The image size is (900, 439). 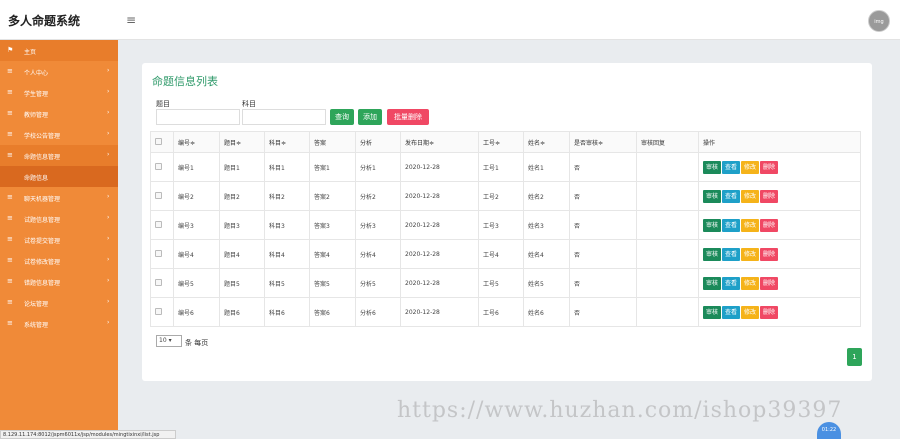 What do you see at coordinates (59, 155) in the screenshot?
I see `sidebar-item-proposition: ≡ 命题信息管理 ›` at bounding box center [59, 155].